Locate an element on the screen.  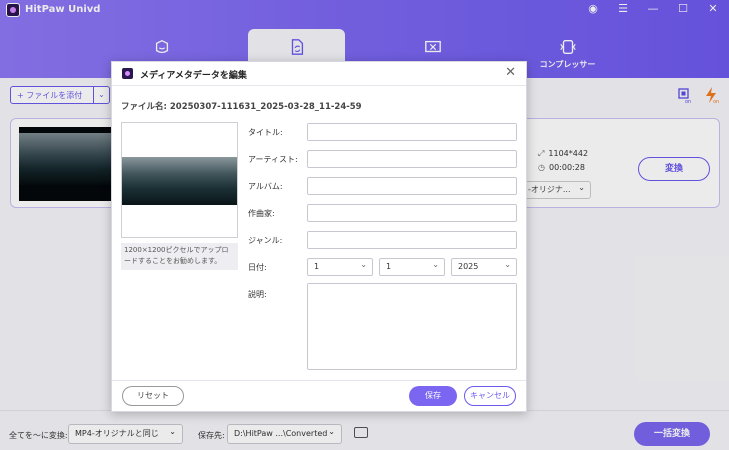
artist-label: アーティスト: is located at coordinates (273, 159).